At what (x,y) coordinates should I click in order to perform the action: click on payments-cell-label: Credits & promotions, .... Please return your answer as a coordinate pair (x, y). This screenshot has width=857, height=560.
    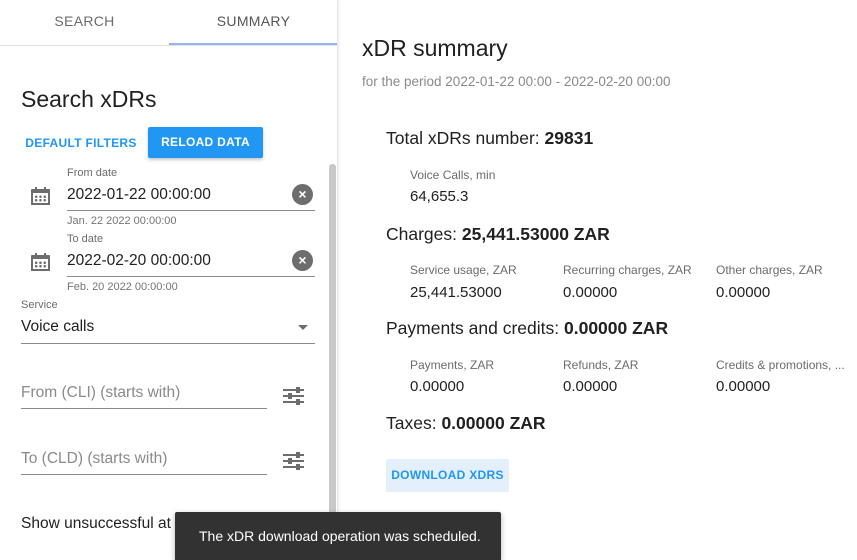
    Looking at the image, I should click on (780, 365).